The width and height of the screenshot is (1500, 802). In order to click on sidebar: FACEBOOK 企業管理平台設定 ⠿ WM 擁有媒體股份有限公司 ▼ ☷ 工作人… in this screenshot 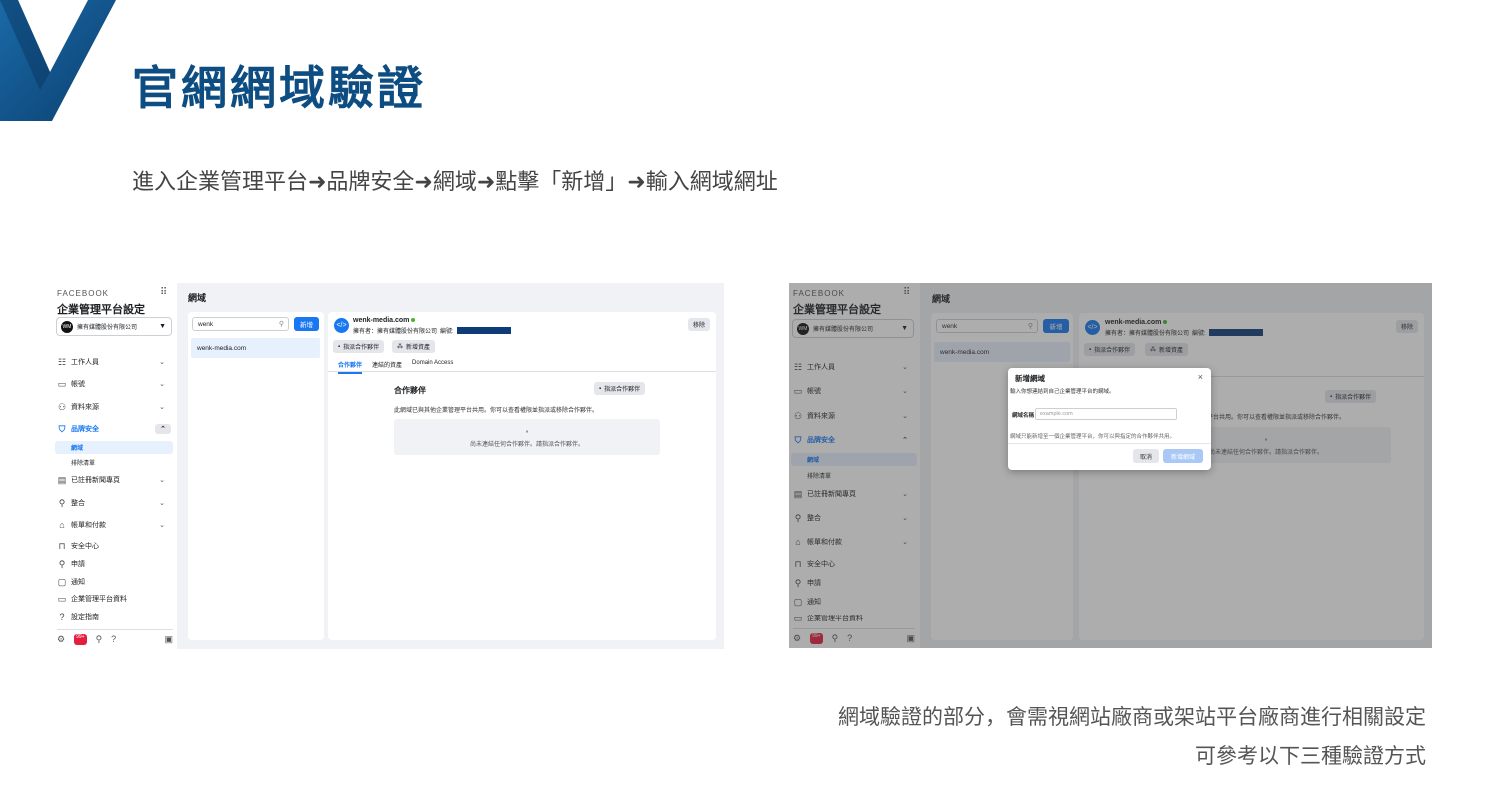, I will do `click(115, 466)`.